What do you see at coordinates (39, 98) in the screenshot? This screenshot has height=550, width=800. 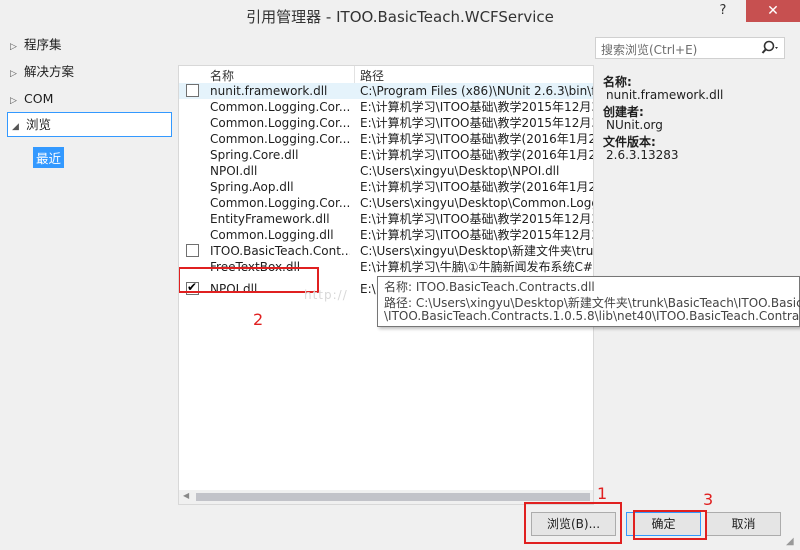 I see `nav-item-label: COM` at bounding box center [39, 98].